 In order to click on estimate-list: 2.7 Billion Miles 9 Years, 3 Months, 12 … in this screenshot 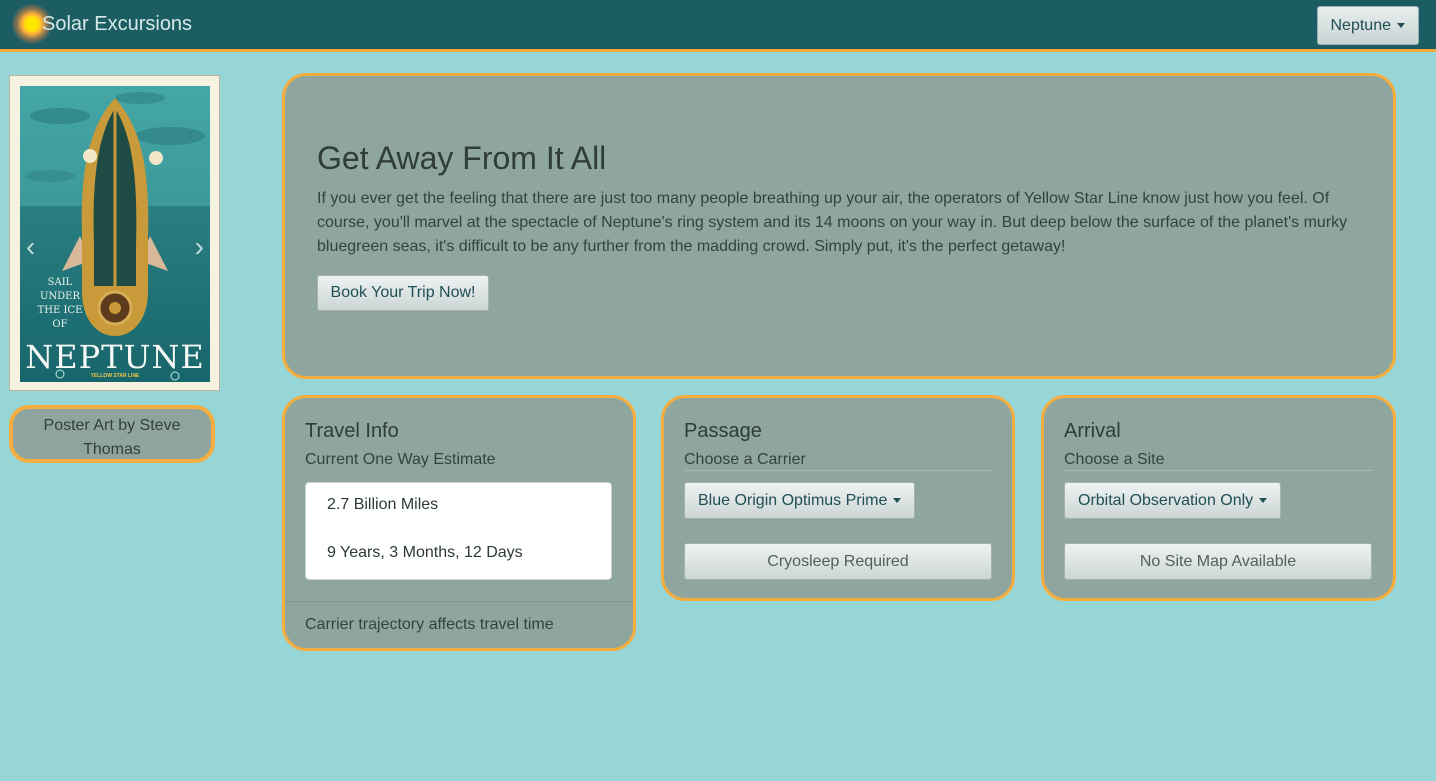, I will do `click(458, 531)`.